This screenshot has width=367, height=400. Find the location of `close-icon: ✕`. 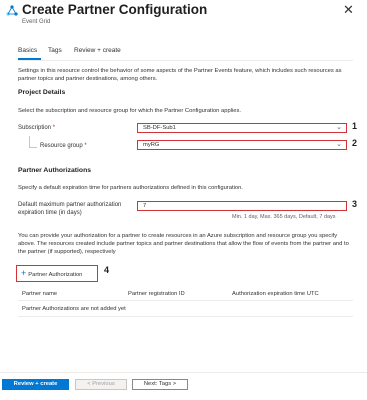

close-icon: ✕ is located at coordinates (348, 10).